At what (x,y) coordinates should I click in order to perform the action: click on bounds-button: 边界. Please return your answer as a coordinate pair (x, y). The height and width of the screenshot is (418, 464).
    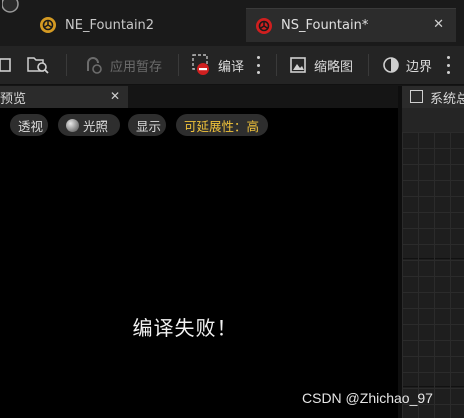
    Looking at the image, I should click on (407, 65).